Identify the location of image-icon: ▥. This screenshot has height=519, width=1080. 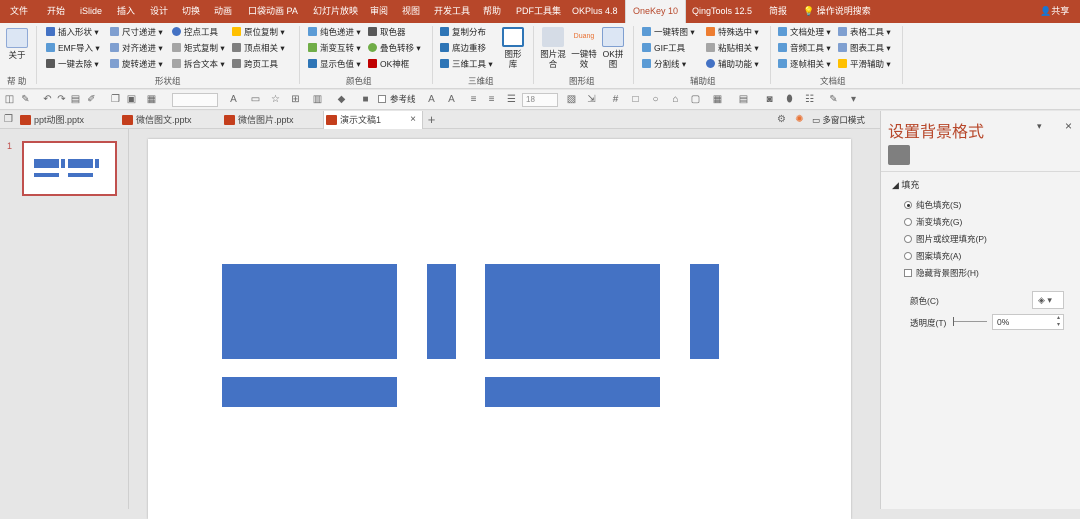
(317, 99).